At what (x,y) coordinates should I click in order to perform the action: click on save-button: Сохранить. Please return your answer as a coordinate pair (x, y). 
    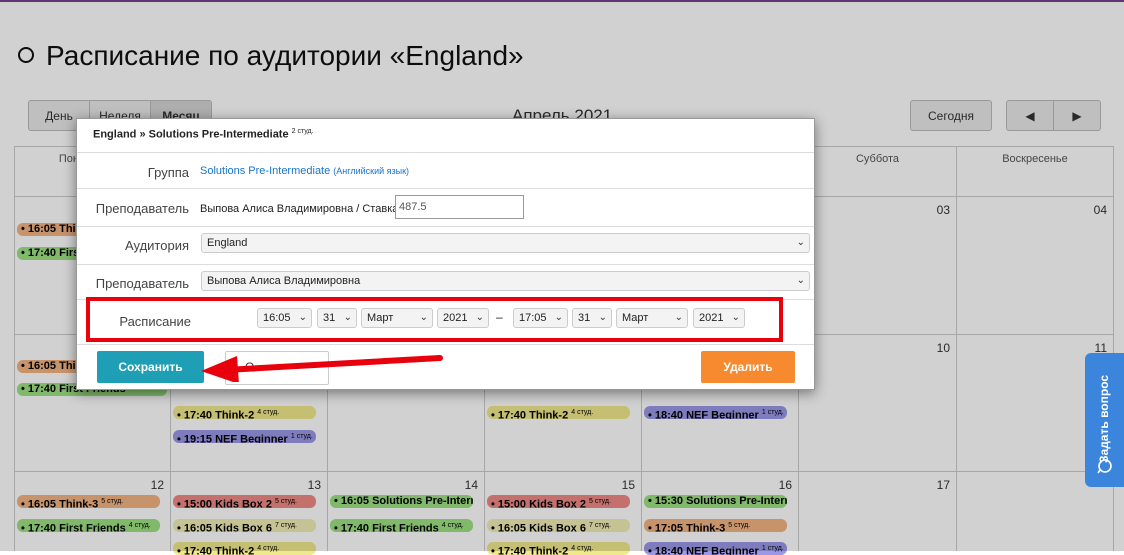
    Looking at the image, I should click on (150, 367).